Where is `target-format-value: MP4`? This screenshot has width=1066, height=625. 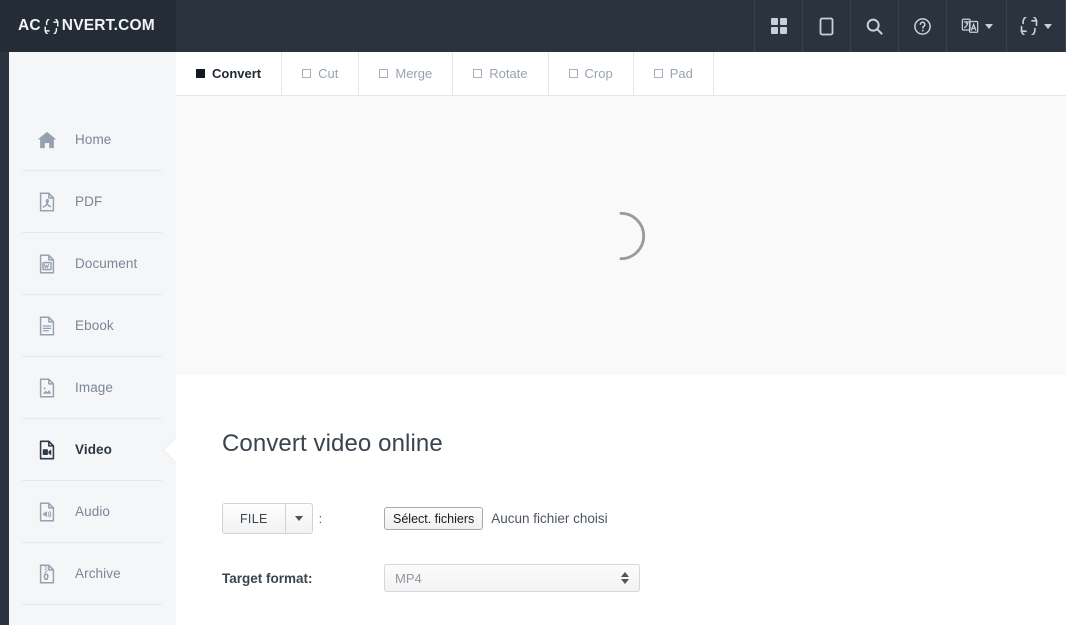
target-format-value: MP4 is located at coordinates (408, 578).